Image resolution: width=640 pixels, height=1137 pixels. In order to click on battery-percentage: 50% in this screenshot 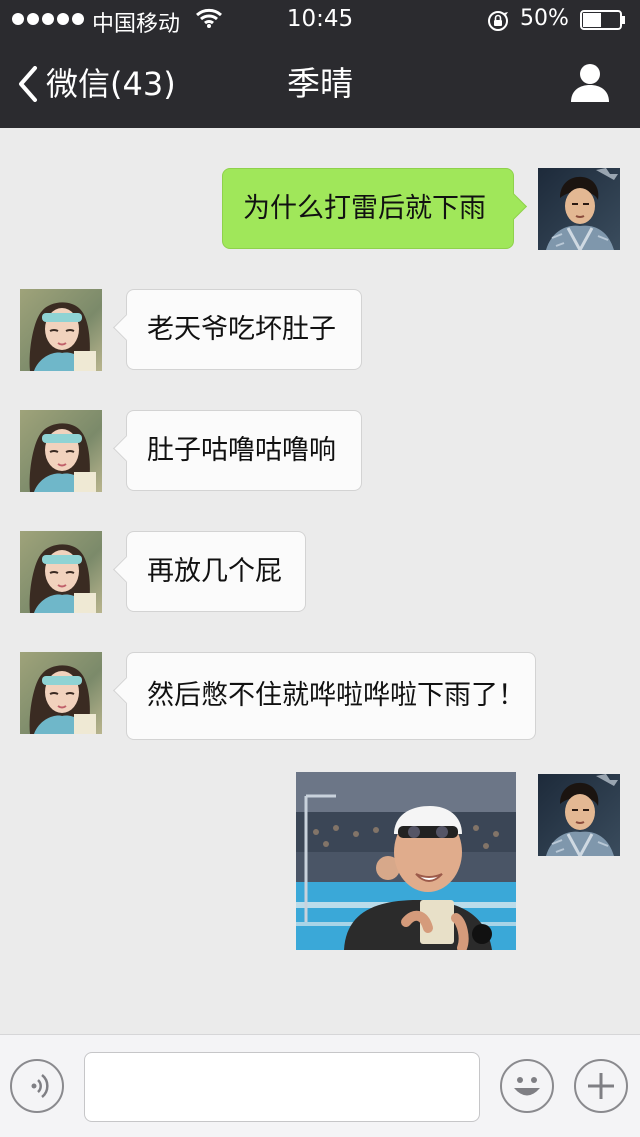, I will do `click(544, 18)`.